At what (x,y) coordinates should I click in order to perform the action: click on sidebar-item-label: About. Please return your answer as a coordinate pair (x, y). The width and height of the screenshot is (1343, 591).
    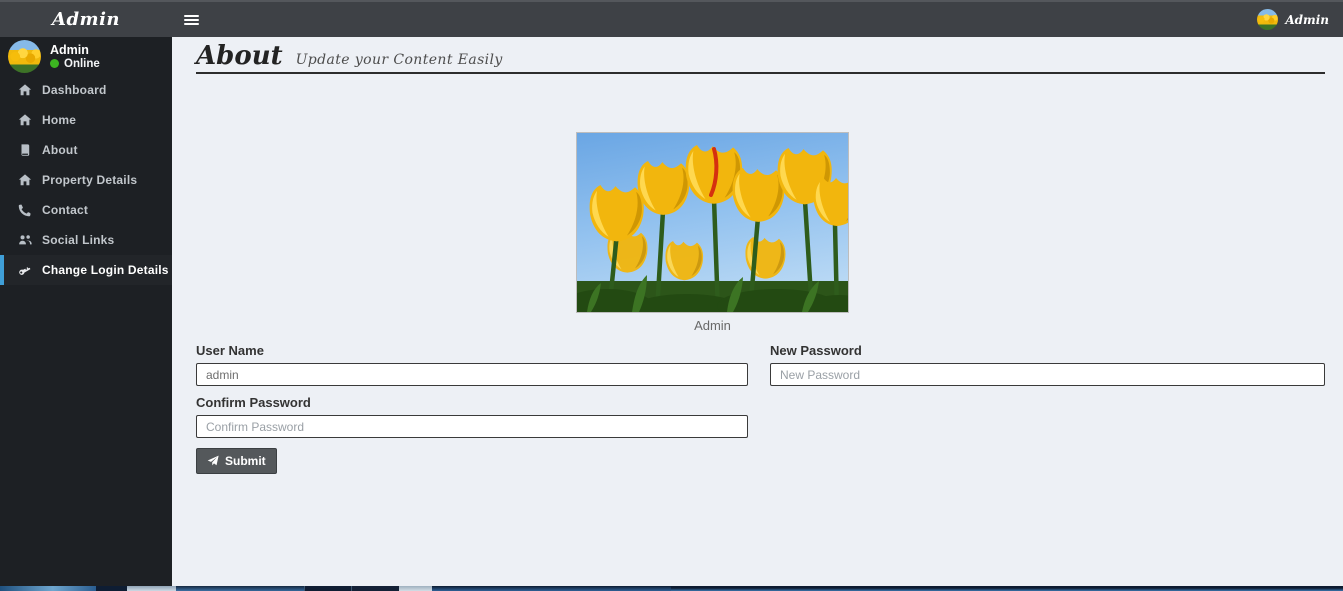
    Looking at the image, I should click on (60, 150).